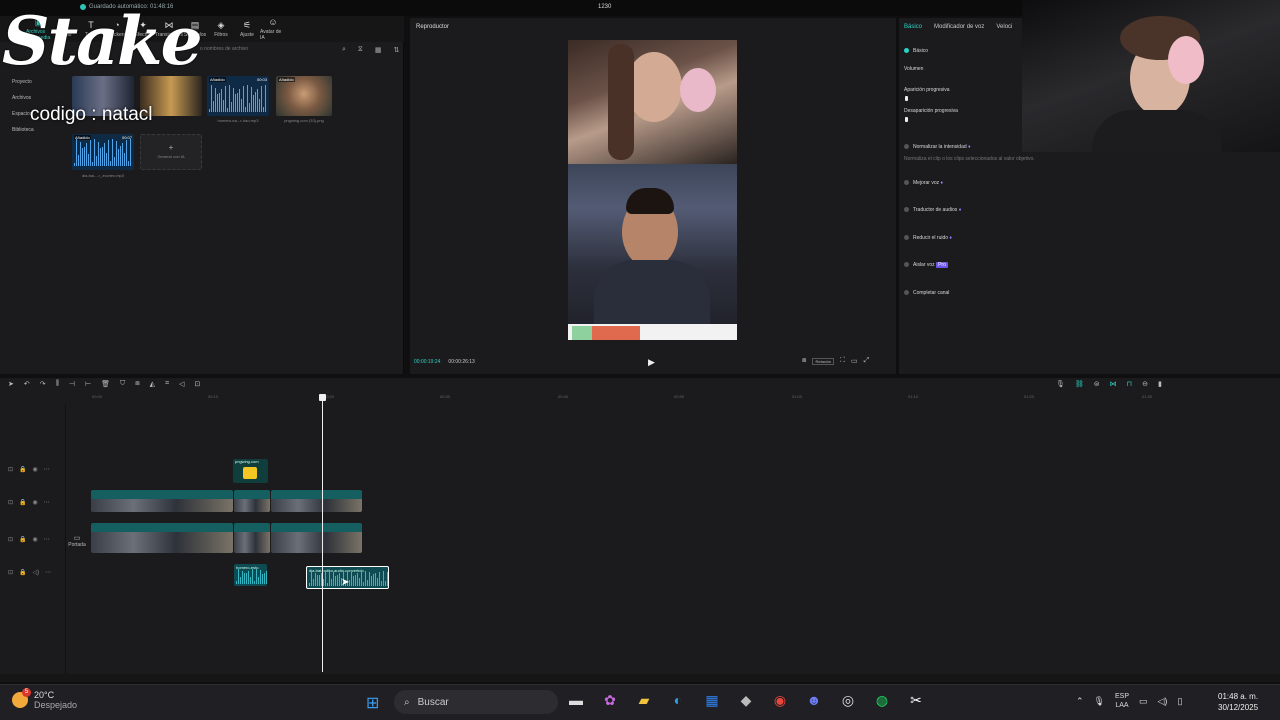  I want to click on split-icon: ⫼, so click(57, 384).